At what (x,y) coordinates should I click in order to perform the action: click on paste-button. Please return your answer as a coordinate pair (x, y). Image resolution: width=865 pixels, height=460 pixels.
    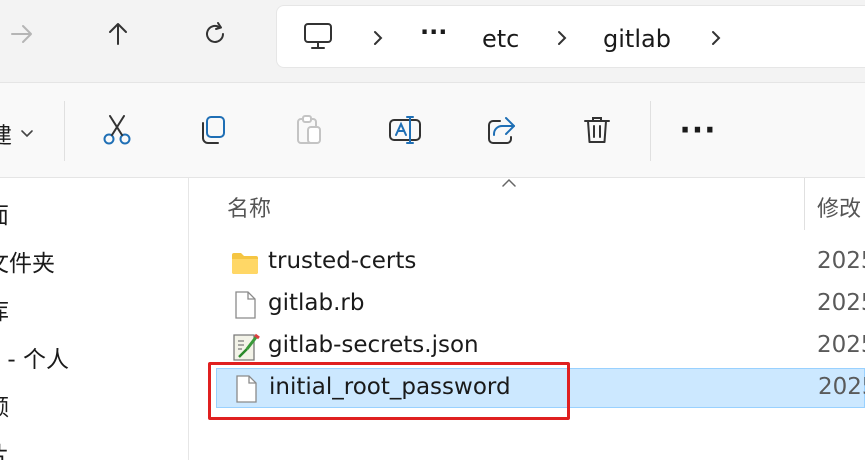
    Looking at the image, I should click on (309, 130).